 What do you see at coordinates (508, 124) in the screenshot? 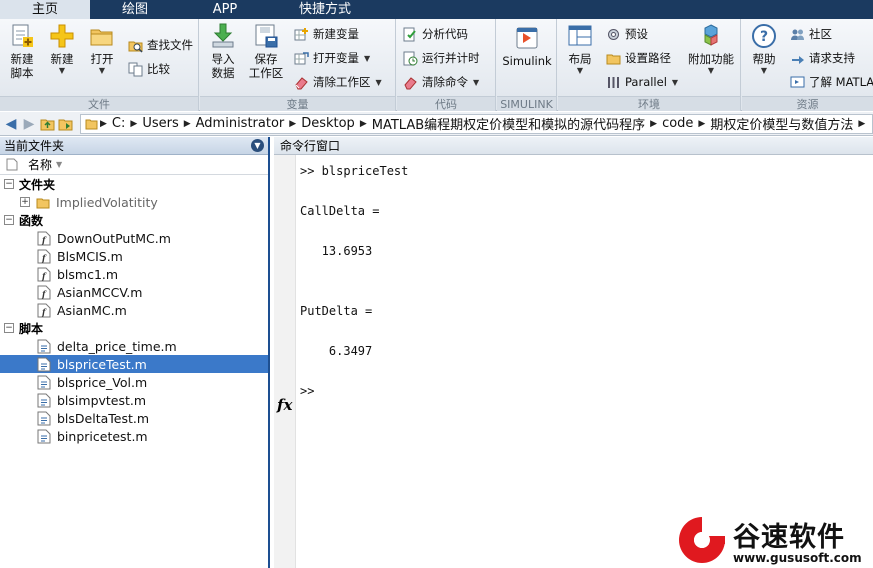
I see `breadcrumb-project-folder: MATLAB编程期权定价模型和模拟的源代码程序` at bounding box center [508, 124].